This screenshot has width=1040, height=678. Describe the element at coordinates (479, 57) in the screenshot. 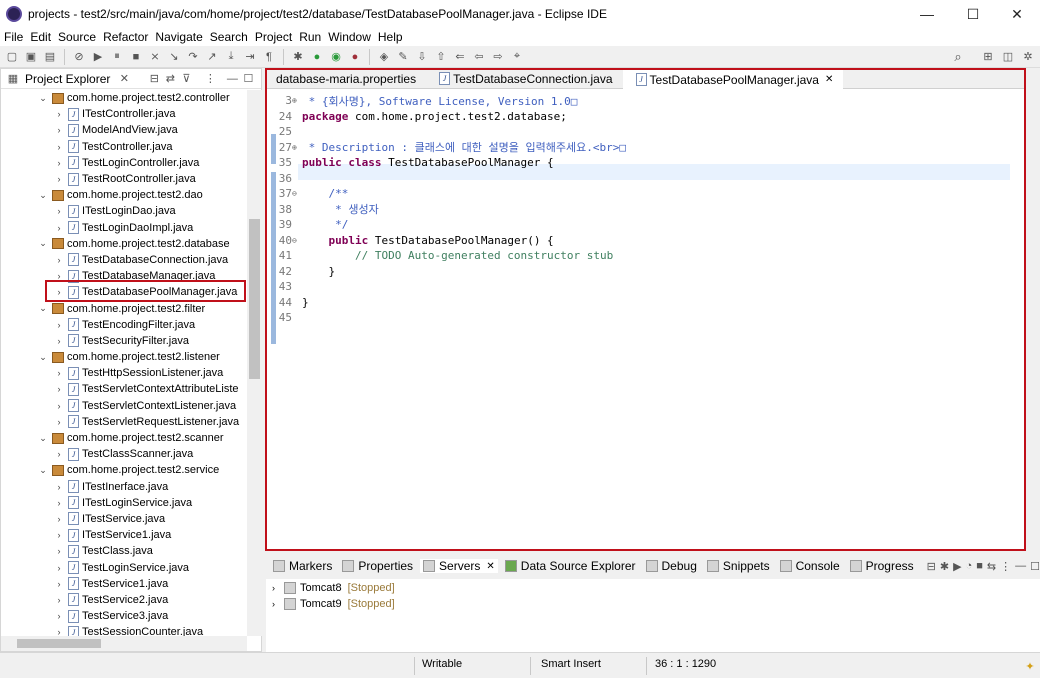

I see `back-icon: ⇦` at that location.